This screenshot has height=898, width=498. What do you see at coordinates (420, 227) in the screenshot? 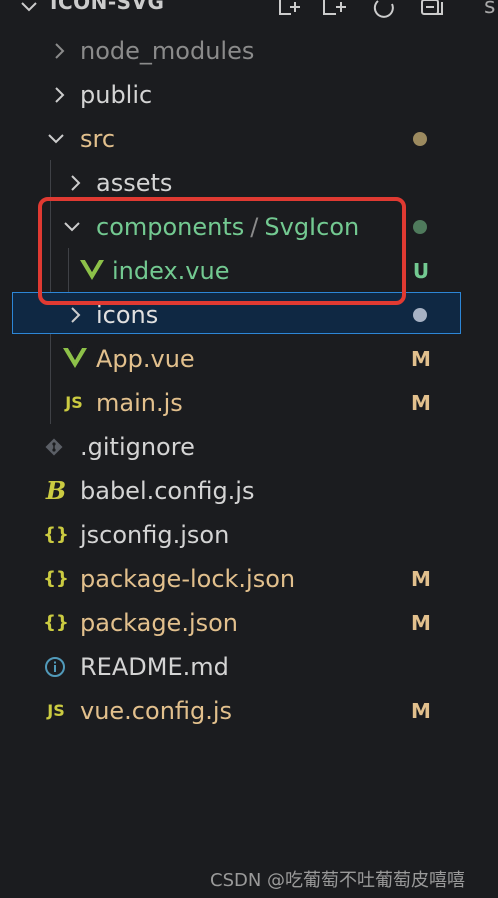
I see `untracked-dot` at bounding box center [420, 227].